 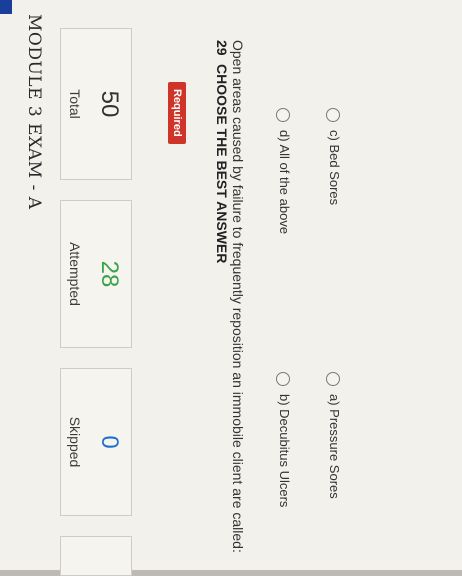 What do you see at coordinates (284, 182) in the screenshot?
I see `option-label: d) All of the above` at bounding box center [284, 182].